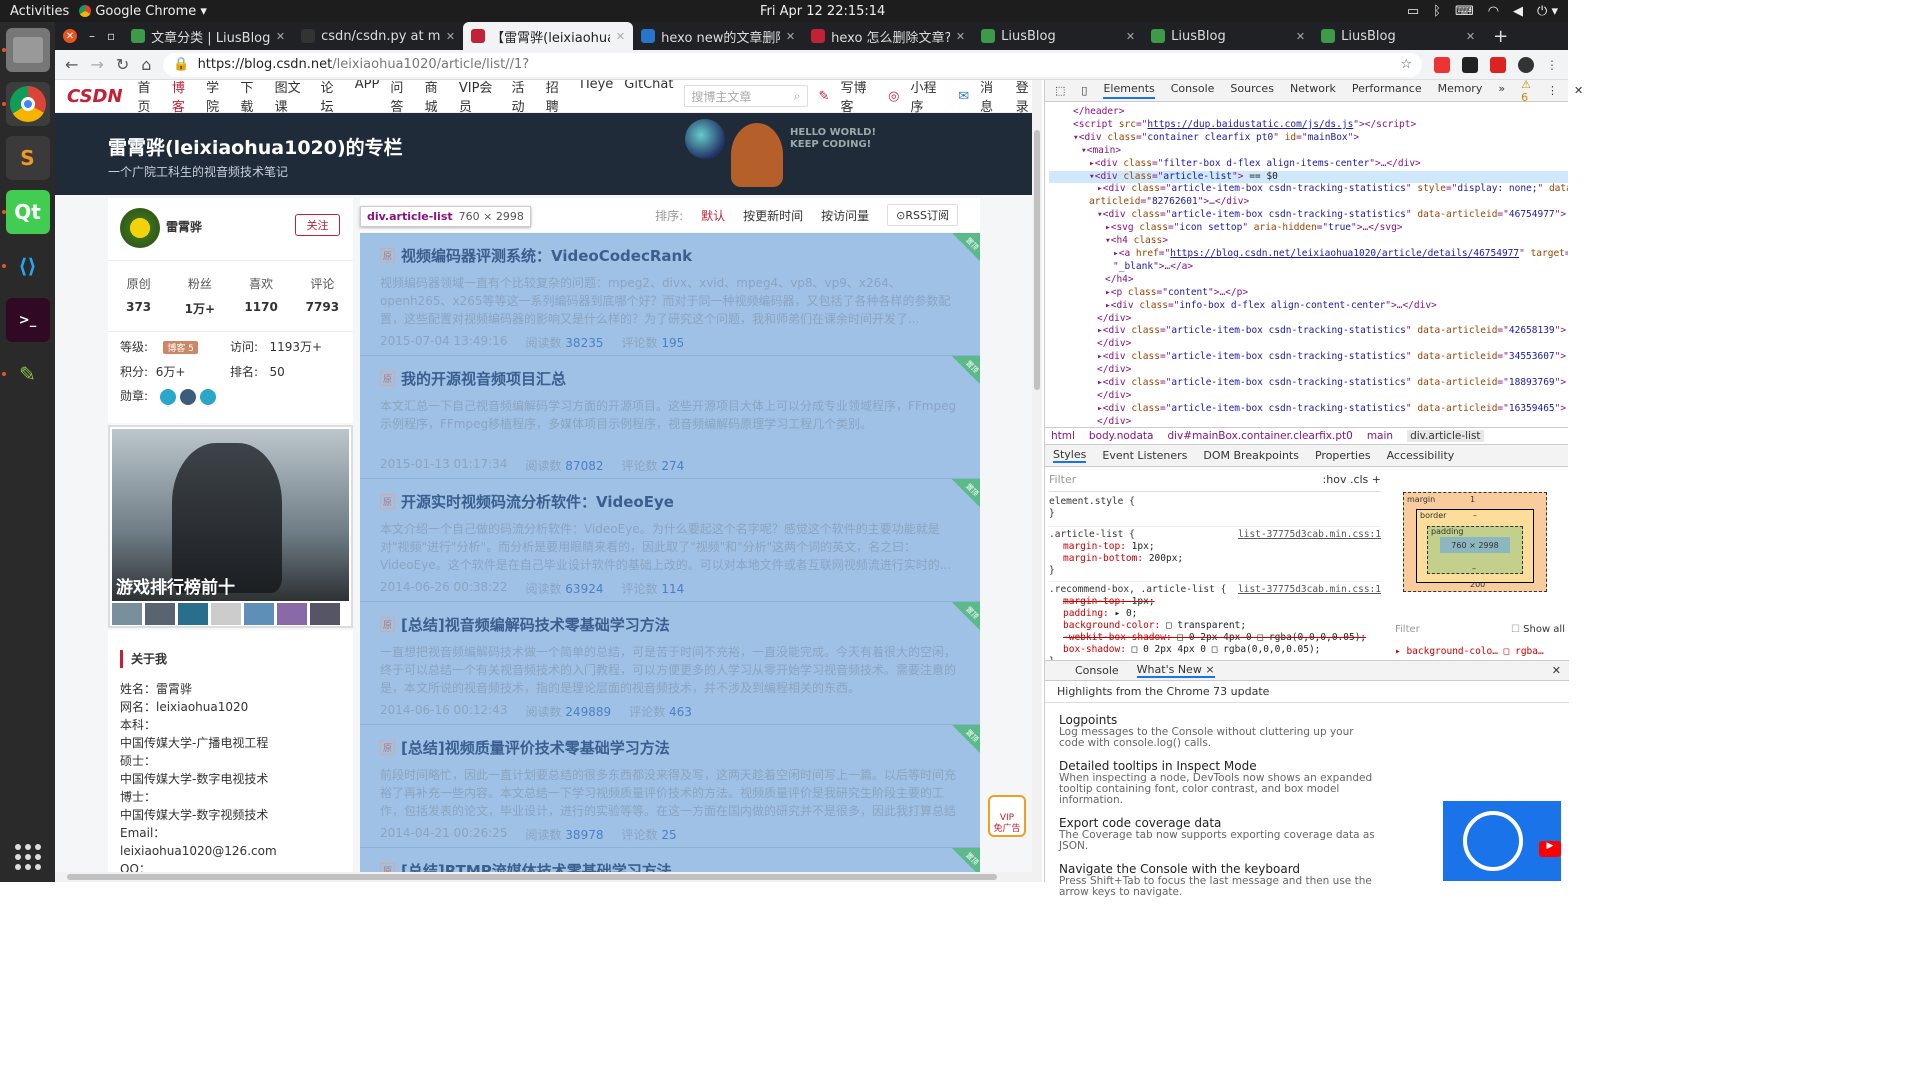 Image resolution: width=1920 pixels, height=1080 pixels. I want to click on nav-link: 图文课, so click(292, 97).